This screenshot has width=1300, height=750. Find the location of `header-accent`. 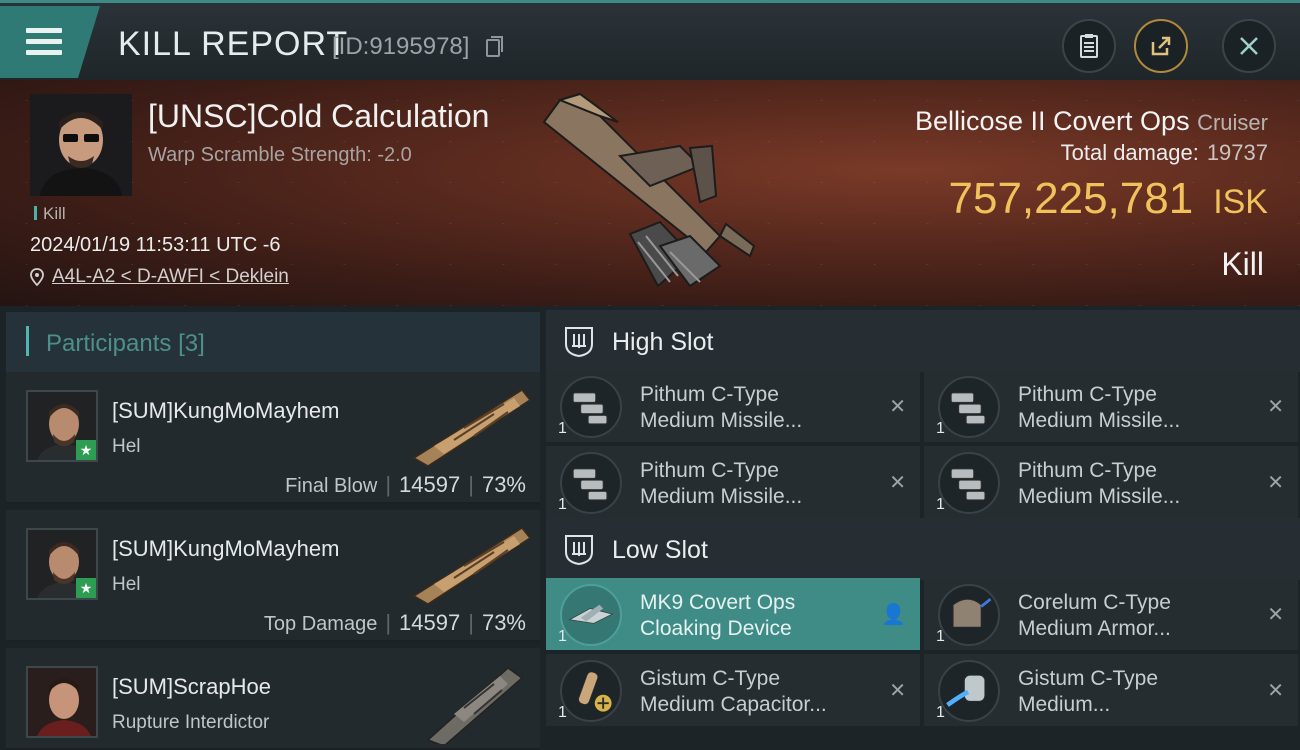

header-accent is located at coordinates (27, 341).